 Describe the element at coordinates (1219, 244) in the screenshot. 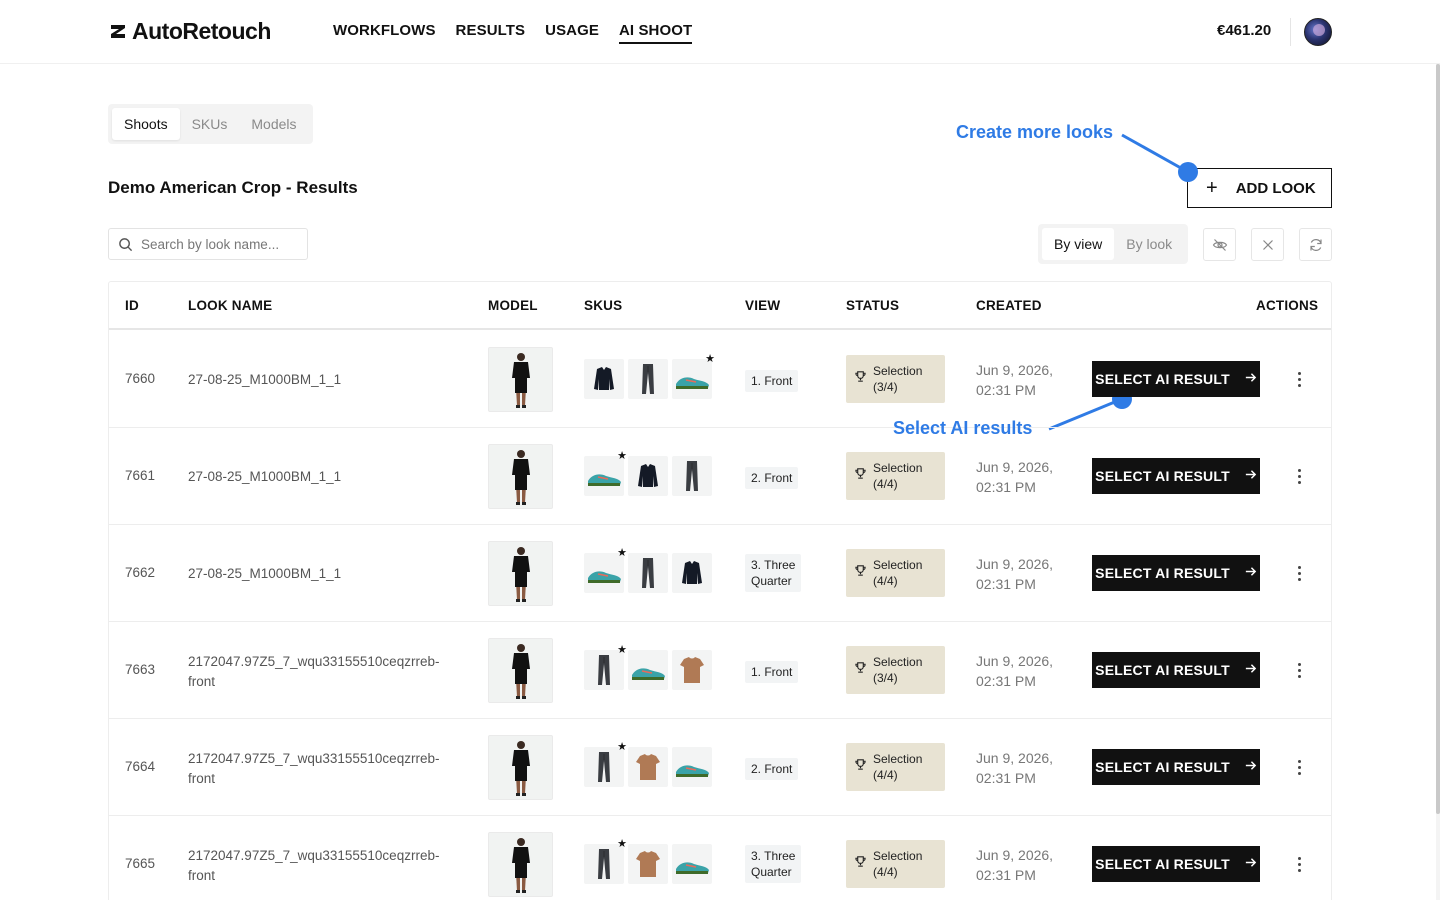

I see `hide-button` at that location.